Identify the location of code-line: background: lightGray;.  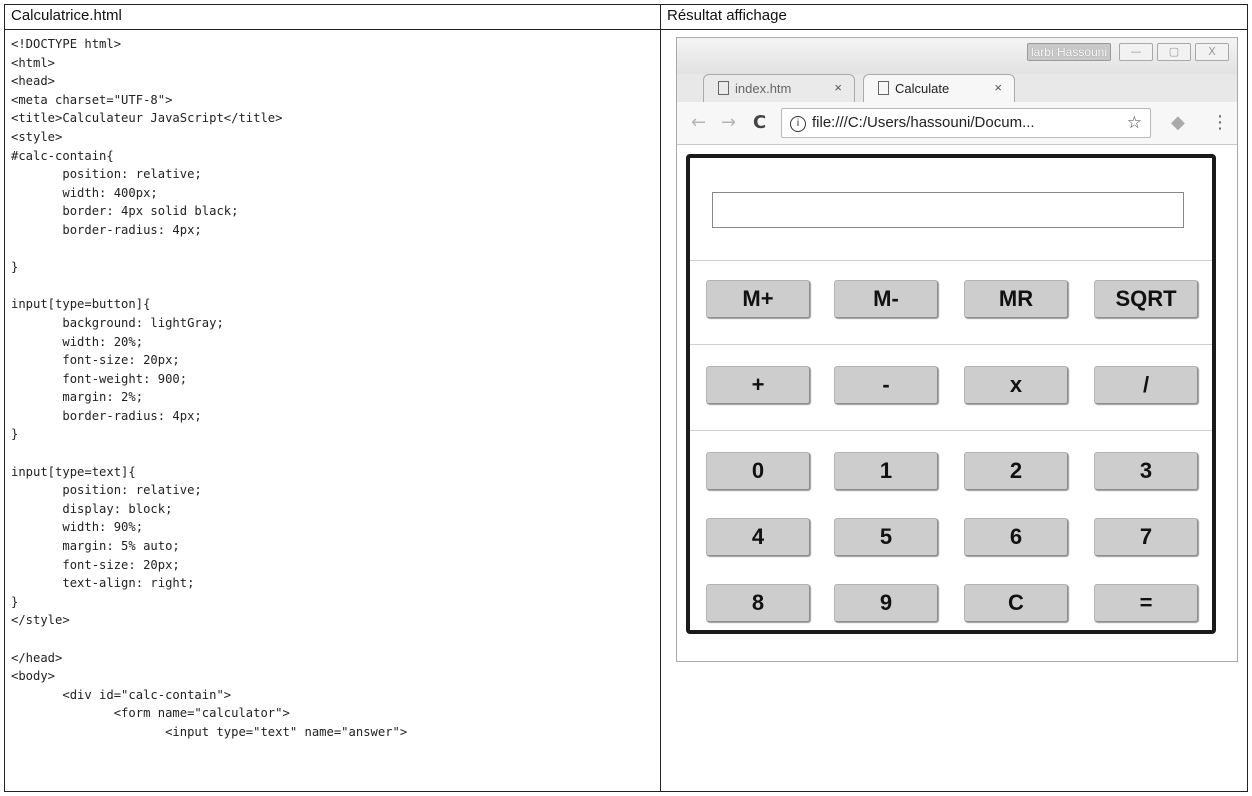
(117, 322).